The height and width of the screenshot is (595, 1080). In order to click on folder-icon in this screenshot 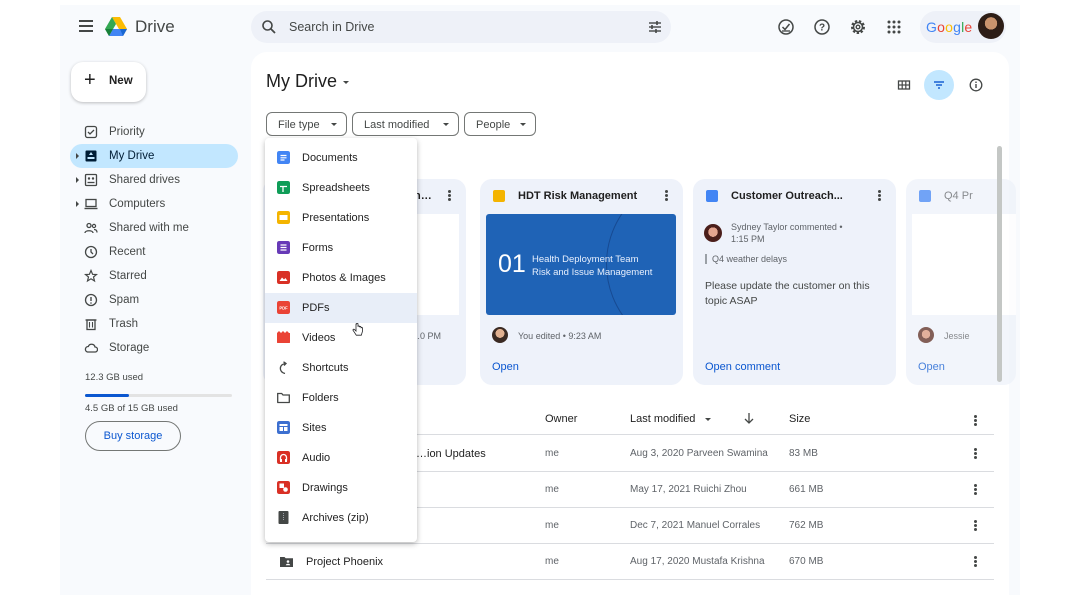, I will do `click(283, 398)`.